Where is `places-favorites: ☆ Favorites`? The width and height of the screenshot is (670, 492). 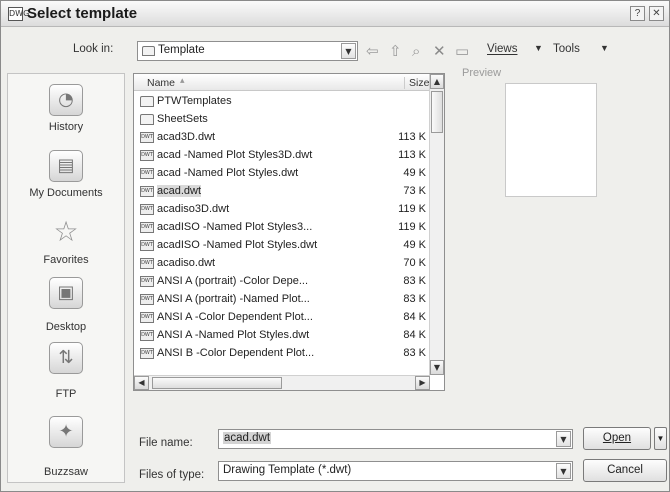
places-favorites: ☆ Favorites is located at coordinates (66, 241).